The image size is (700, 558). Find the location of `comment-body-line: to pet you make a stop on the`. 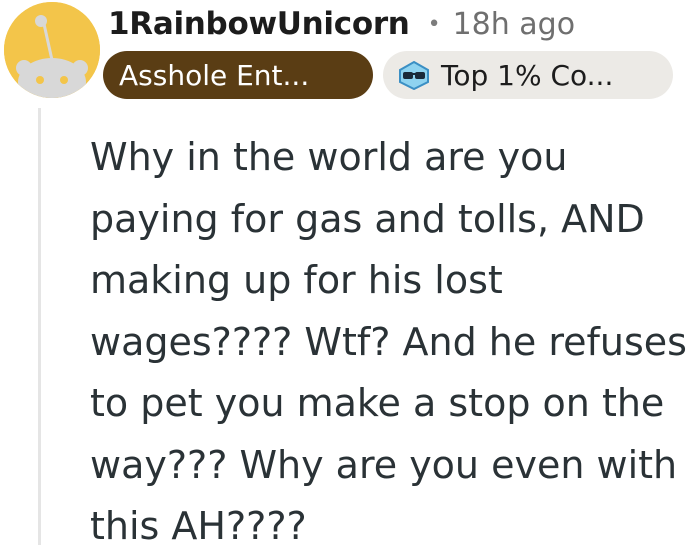

comment-body-line: to pet you make a stop on the is located at coordinates (377, 403).